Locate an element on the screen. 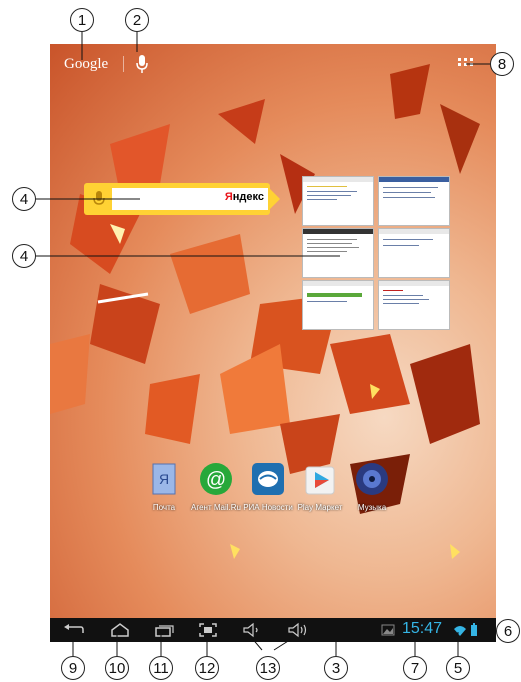  gallery-notification-icon is located at coordinates (388, 630).